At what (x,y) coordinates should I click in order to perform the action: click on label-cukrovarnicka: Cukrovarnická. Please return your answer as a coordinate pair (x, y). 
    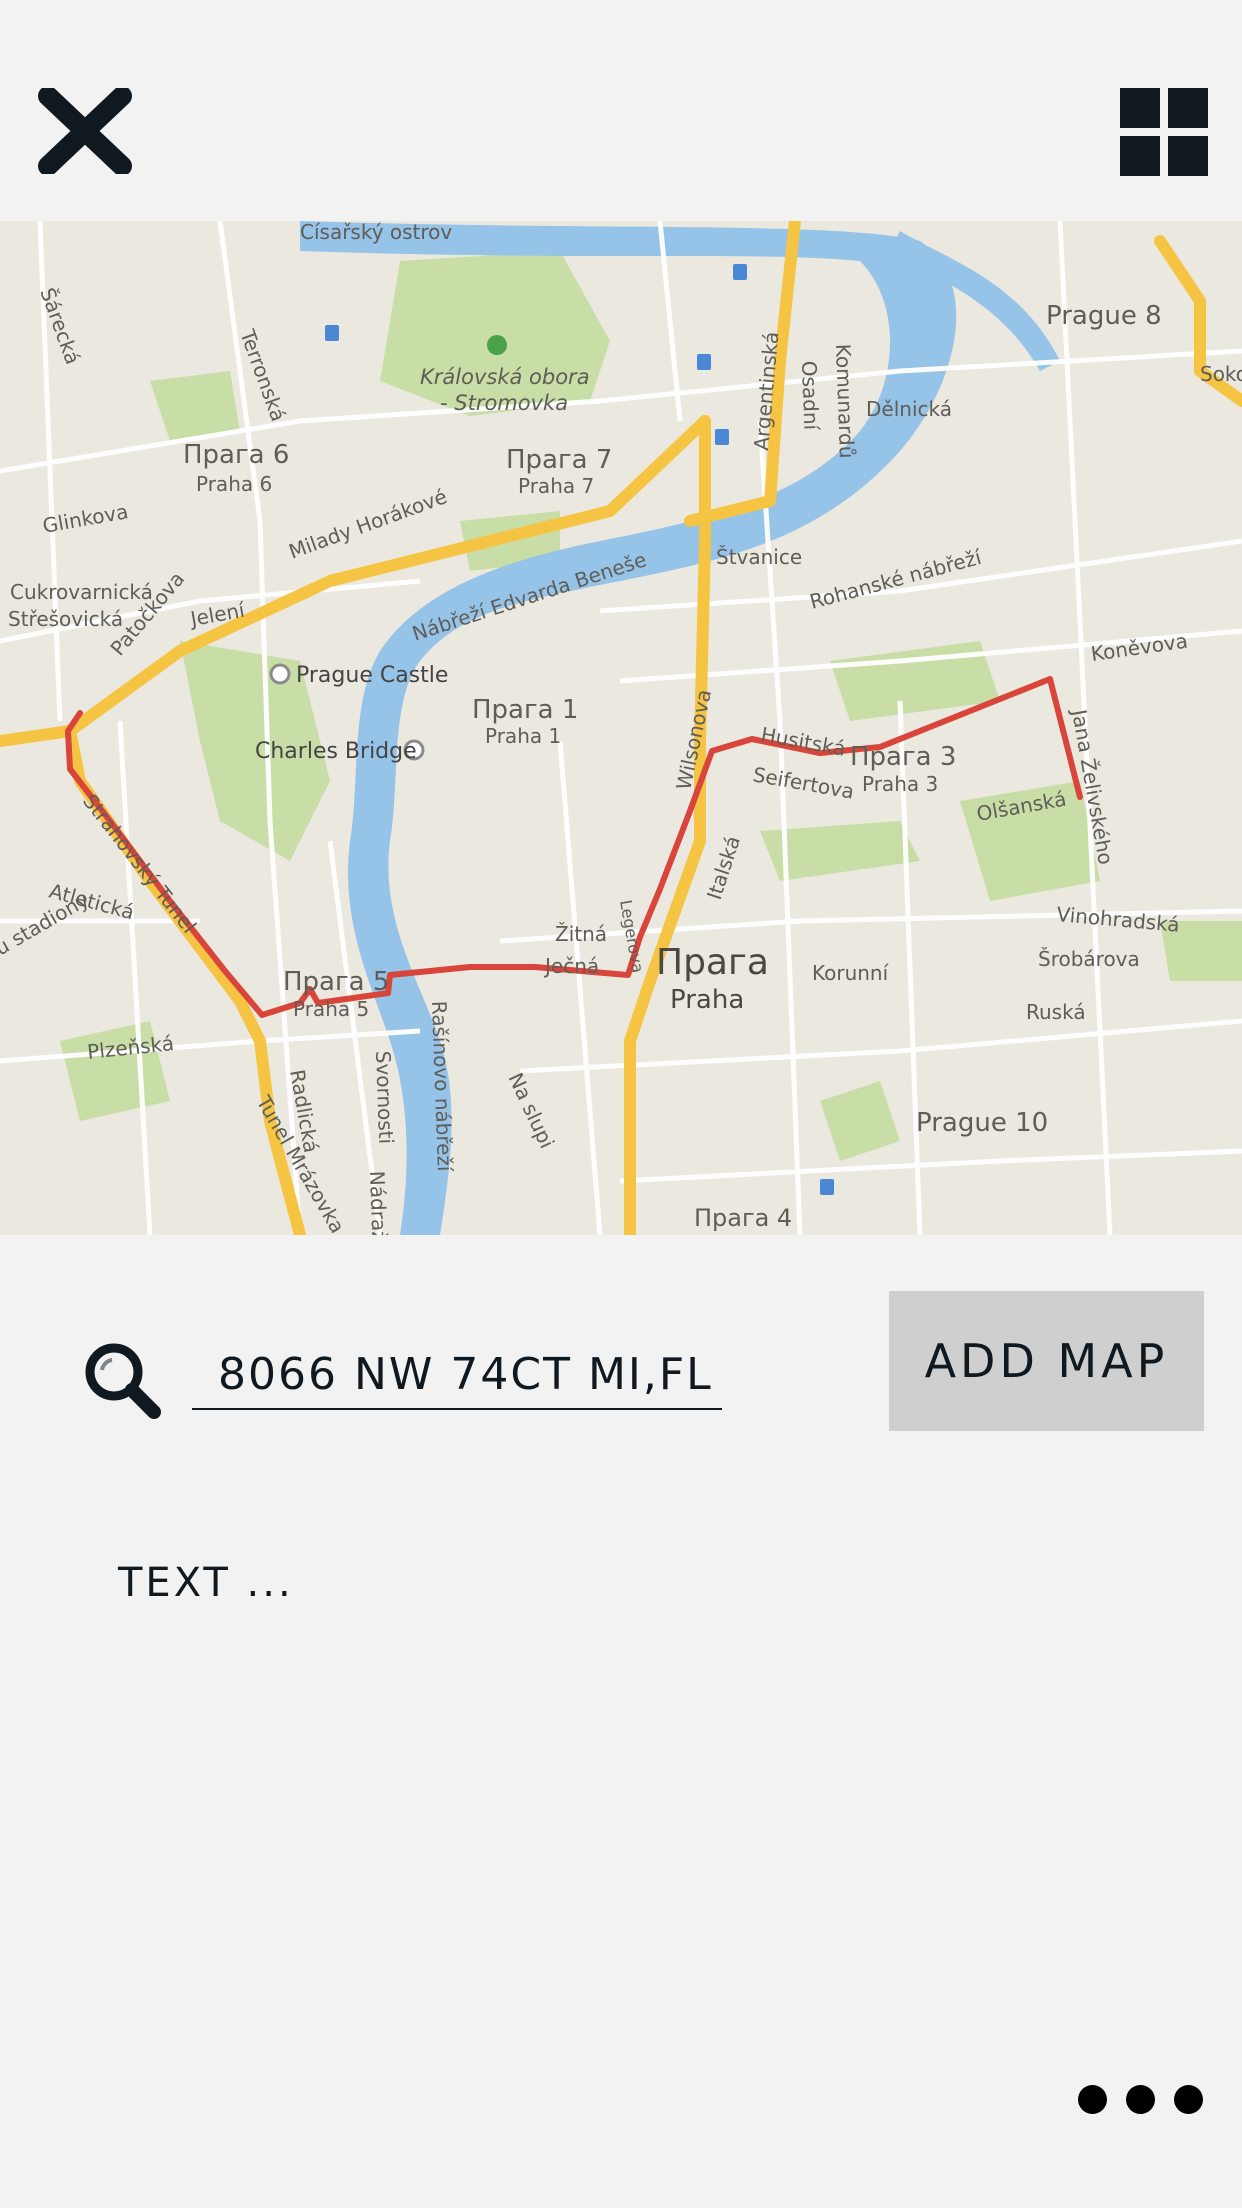
    Looking at the image, I should click on (81, 592).